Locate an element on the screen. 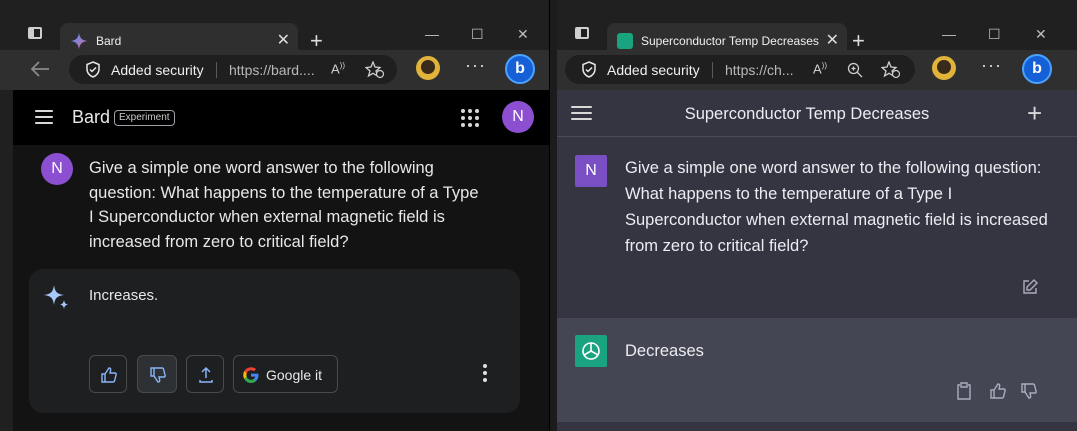 The height and width of the screenshot is (431, 1077). address-bar: Added security https://ch... A)) ··· b is located at coordinates (817, 70).